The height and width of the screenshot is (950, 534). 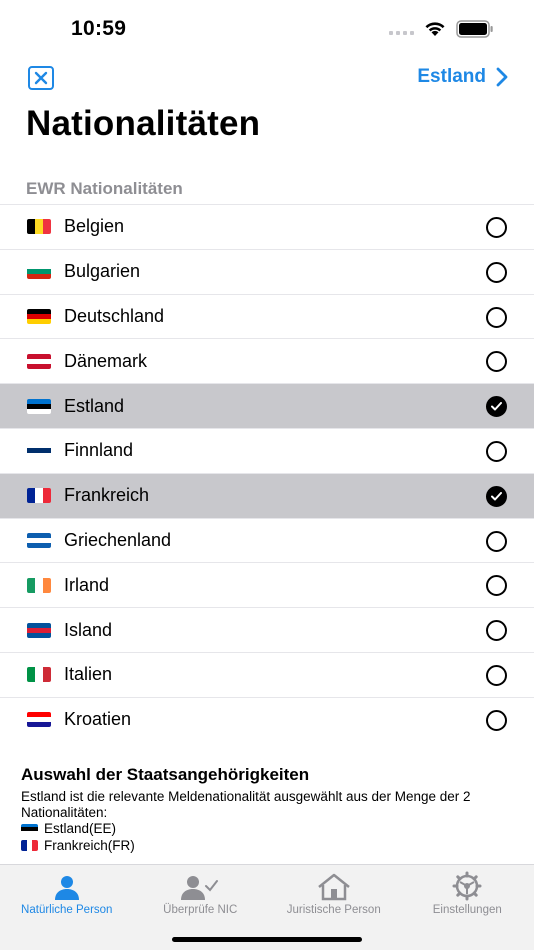 What do you see at coordinates (267, 719) in the screenshot?
I see `country-row: Kroatien` at bounding box center [267, 719].